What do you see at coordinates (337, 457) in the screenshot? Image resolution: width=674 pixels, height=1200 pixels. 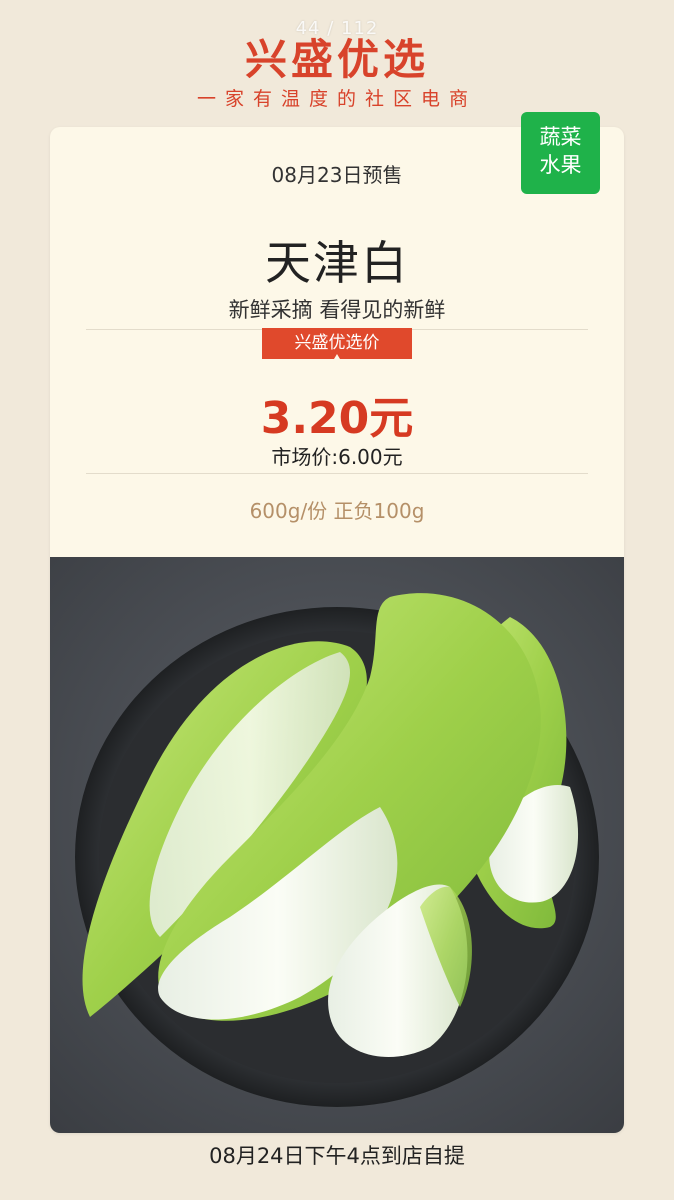 I see `market-price: 市场价:6.00元` at bounding box center [337, 457].